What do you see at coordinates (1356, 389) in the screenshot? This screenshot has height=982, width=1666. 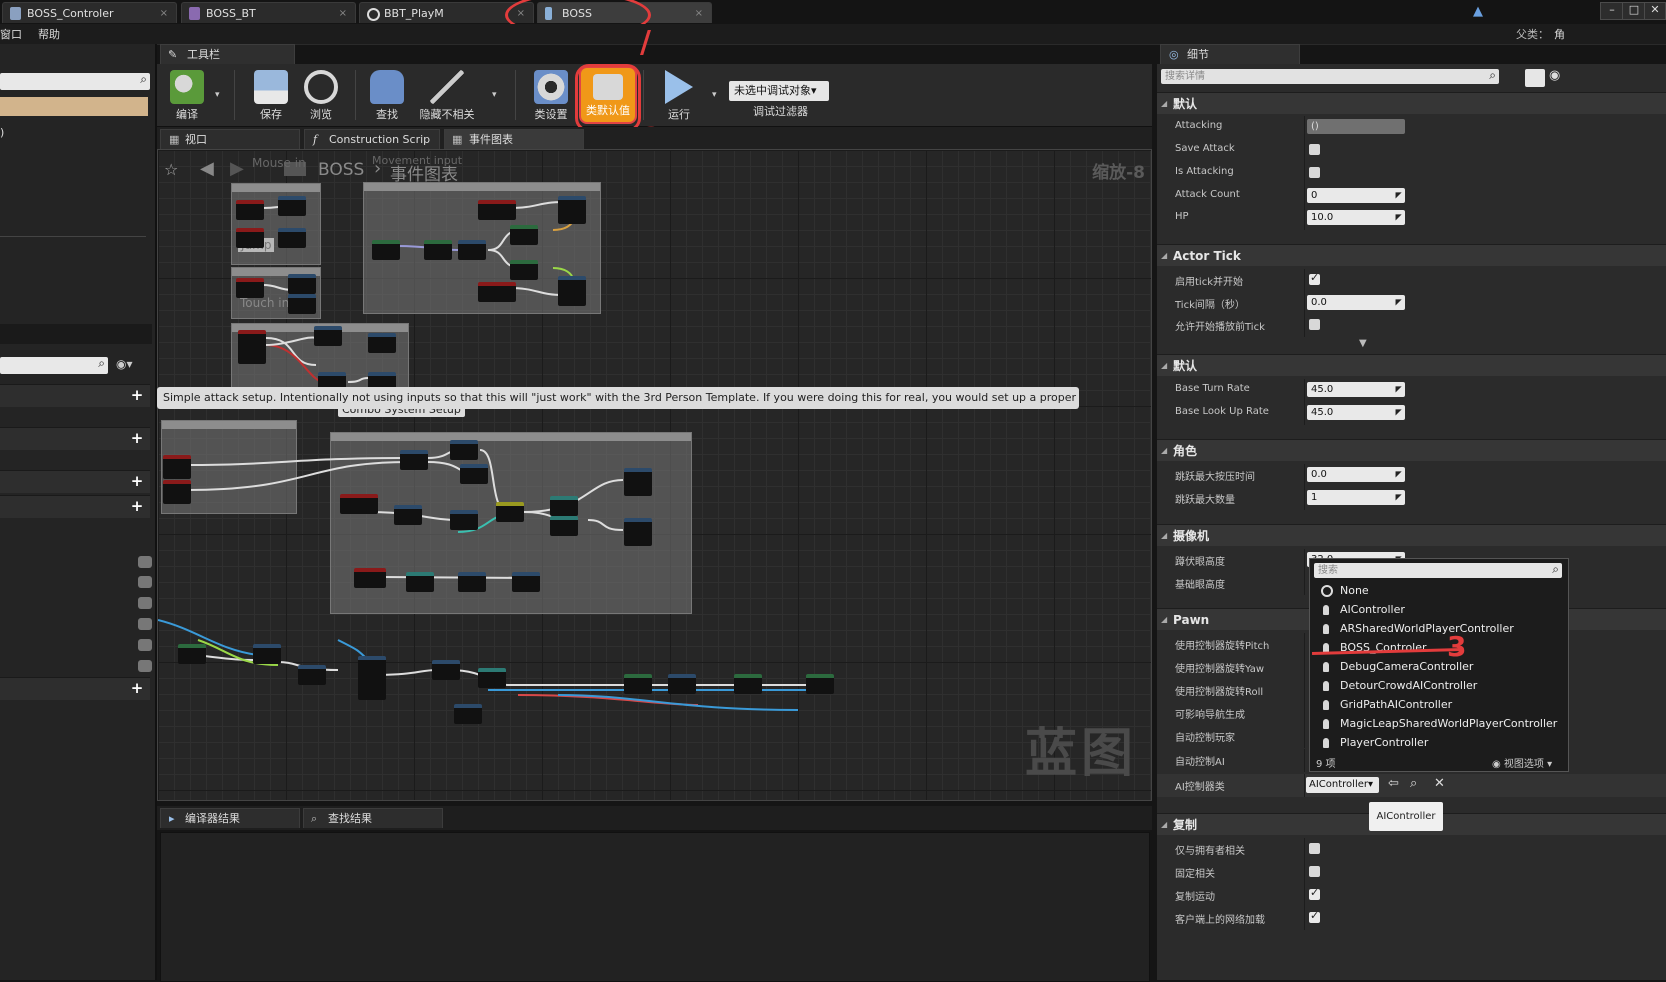 I see `property-value: 45.0` at bounding box center [1356, 389].